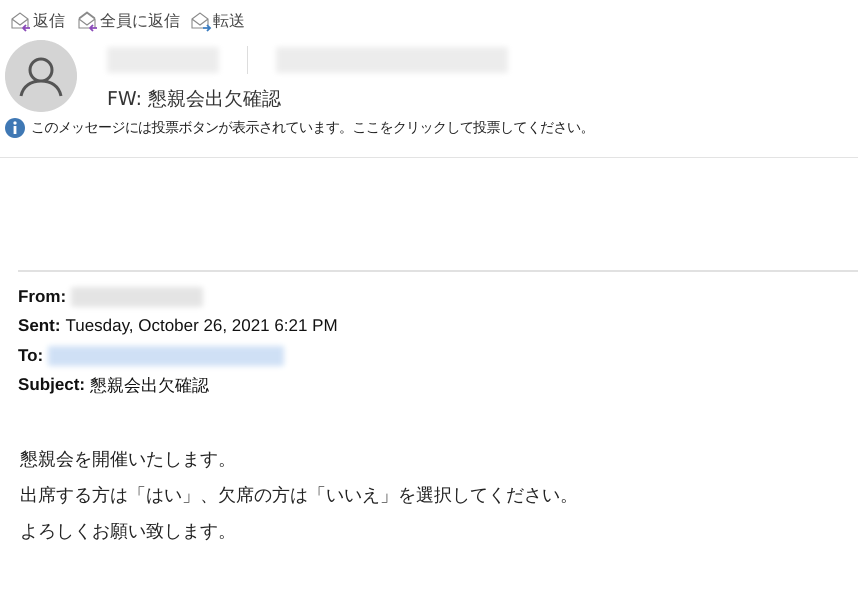  Describe the element at coordinates (127, 21) in the screenshot. I see `reply-all-button: 全員に返信` at that location.